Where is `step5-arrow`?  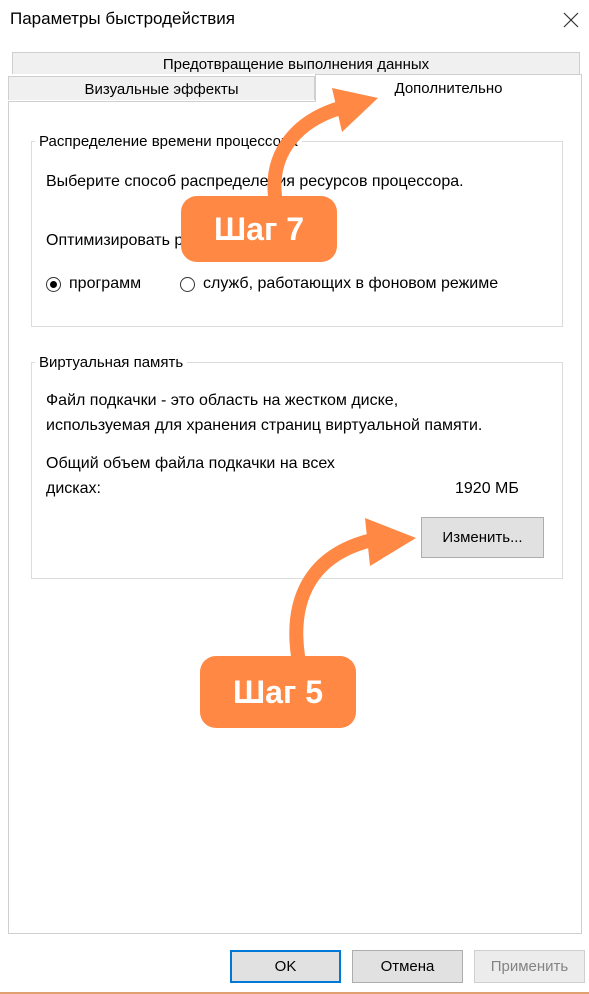
step5-arrow is located at coordinates (334, 598).